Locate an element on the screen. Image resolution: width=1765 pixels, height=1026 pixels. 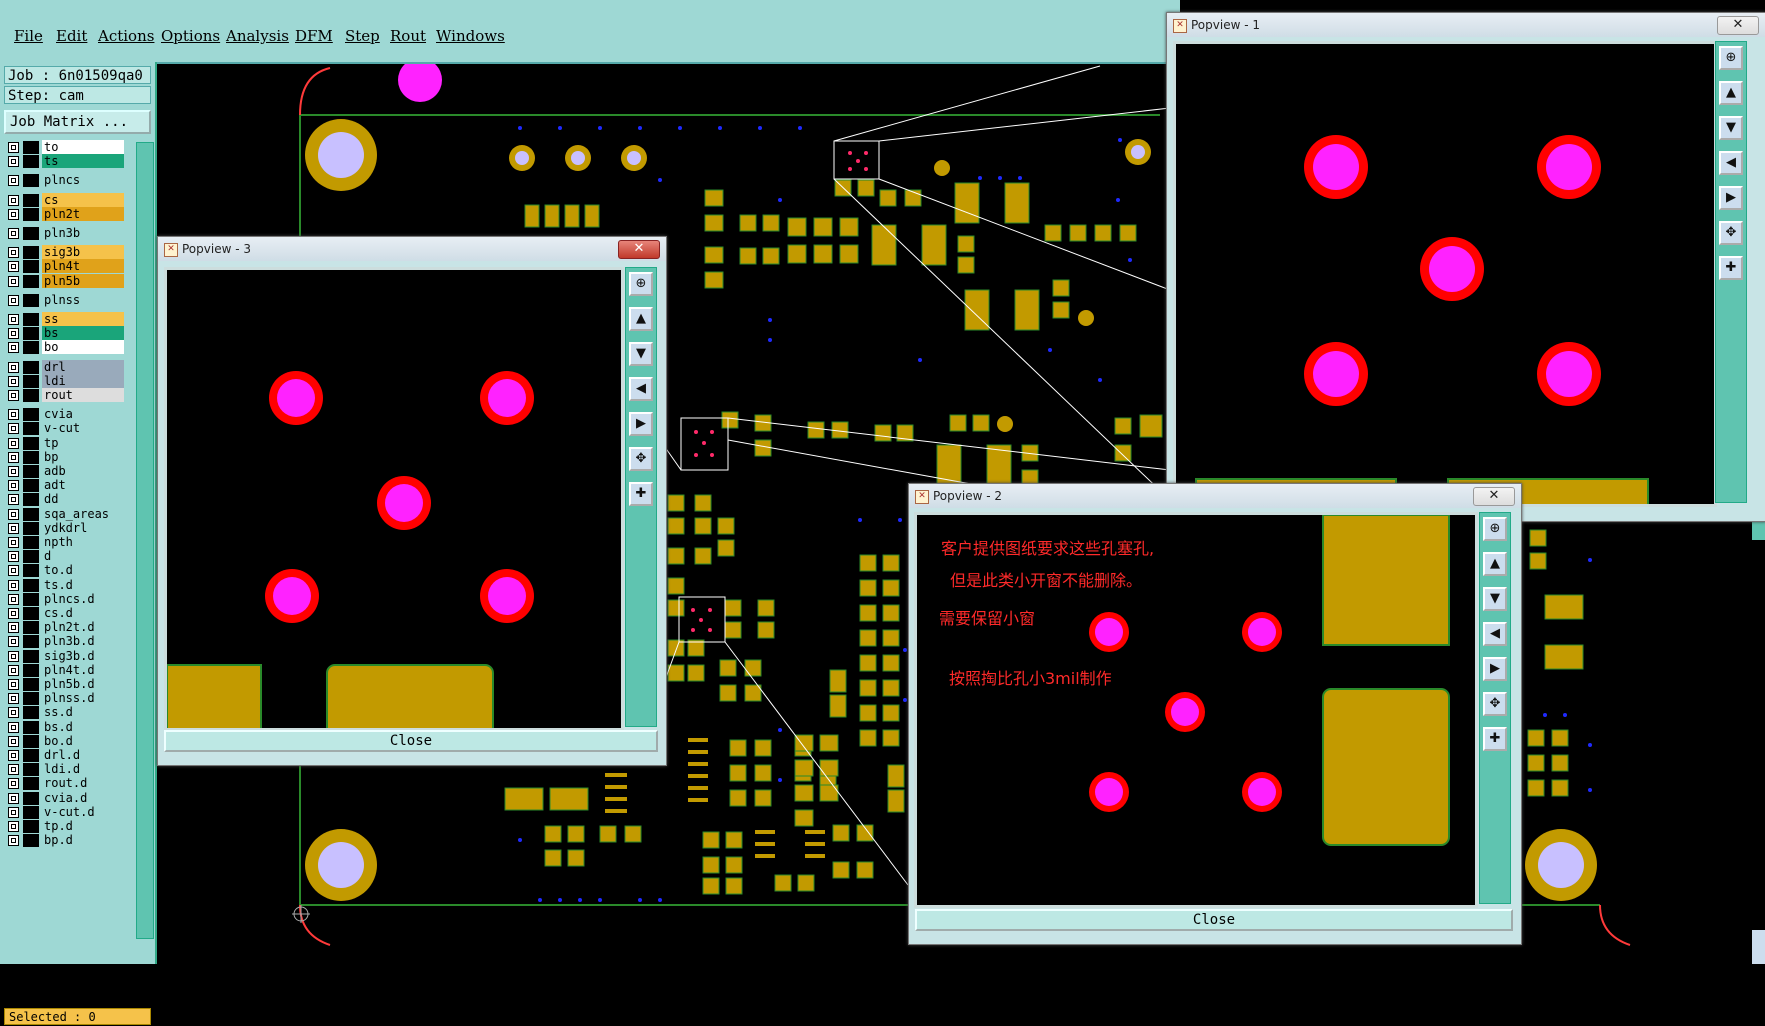
layer-row: bp is located at coordinates (64, 457).